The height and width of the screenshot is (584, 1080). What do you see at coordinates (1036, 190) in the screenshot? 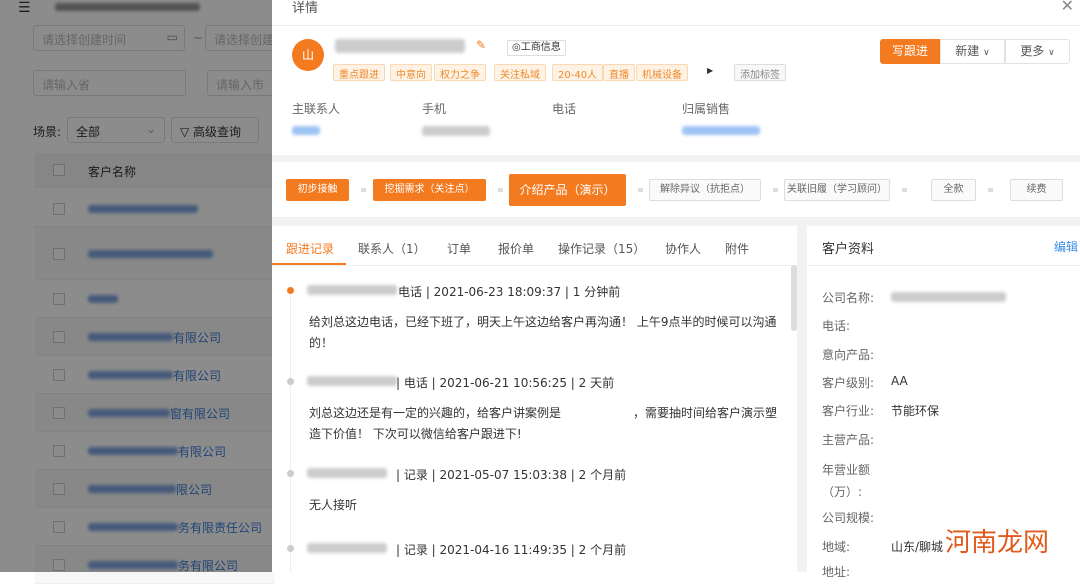
I see `stage-step: 续费` at bounding box center [1036, 190].